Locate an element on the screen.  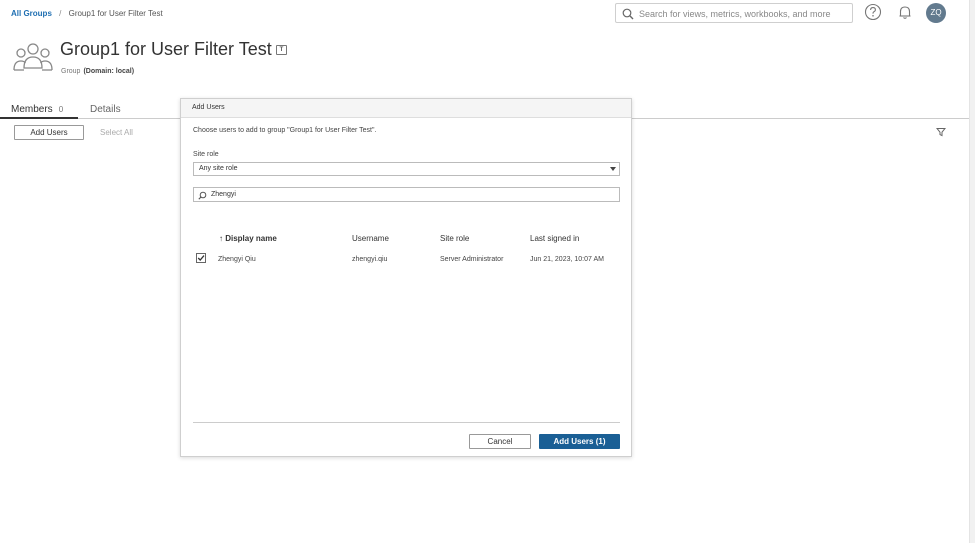
tag-icon: T is located at coordinates (281, 50).